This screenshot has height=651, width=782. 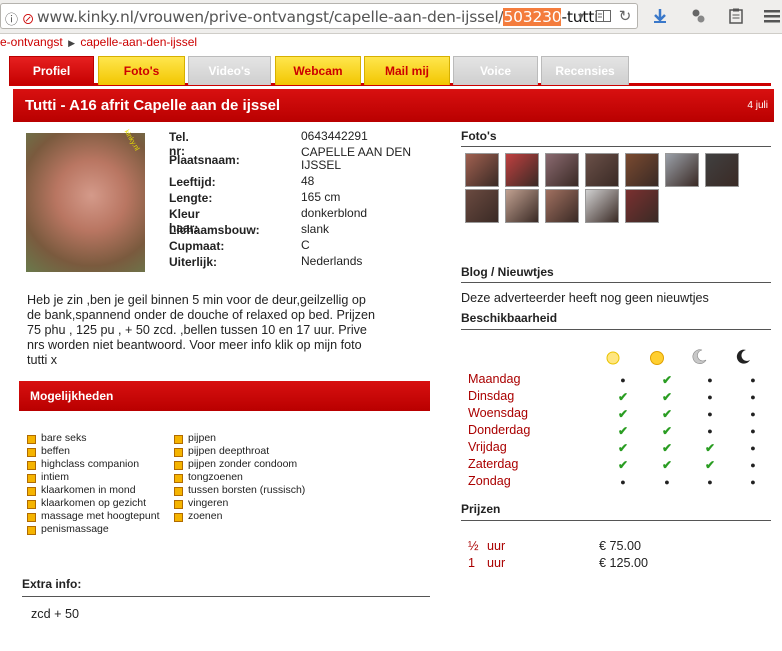 I want to click on prices-heading: Prijzen, so click(x=481, y=509).